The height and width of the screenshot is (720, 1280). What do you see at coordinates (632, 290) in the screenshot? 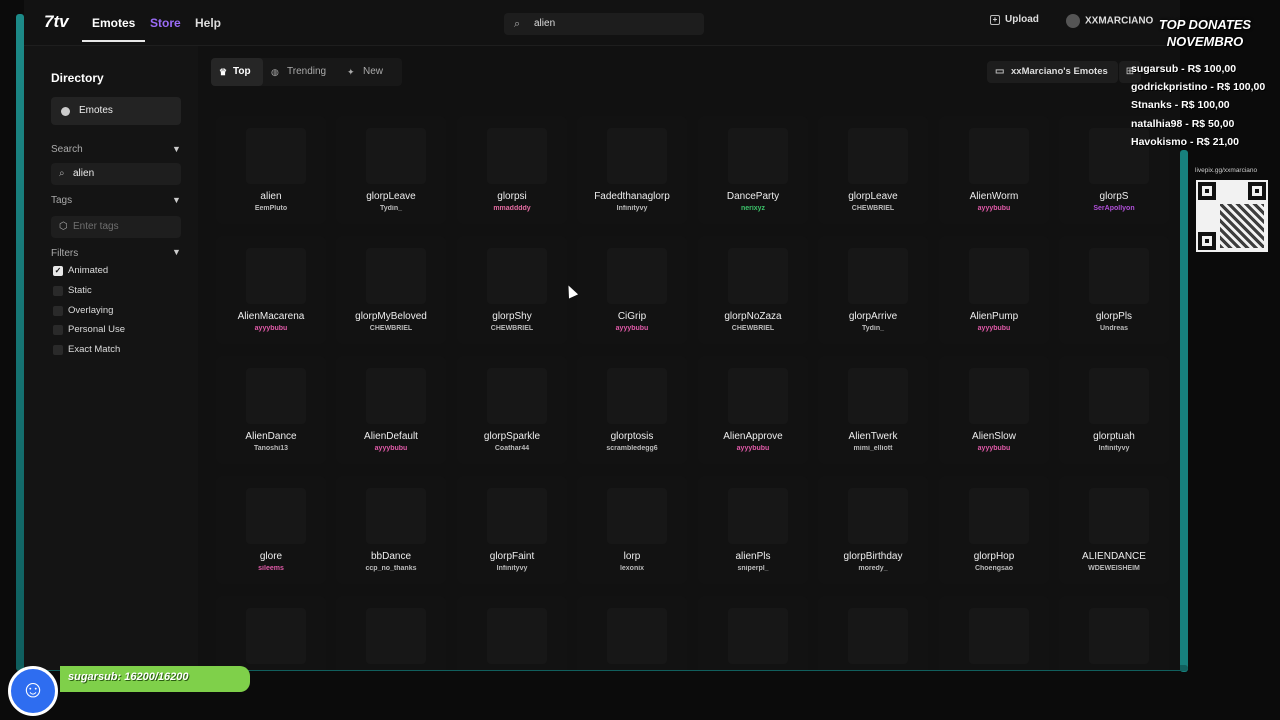
I see `emote-card: CiGrip ayyybubu` at bounding box center [632, 290].